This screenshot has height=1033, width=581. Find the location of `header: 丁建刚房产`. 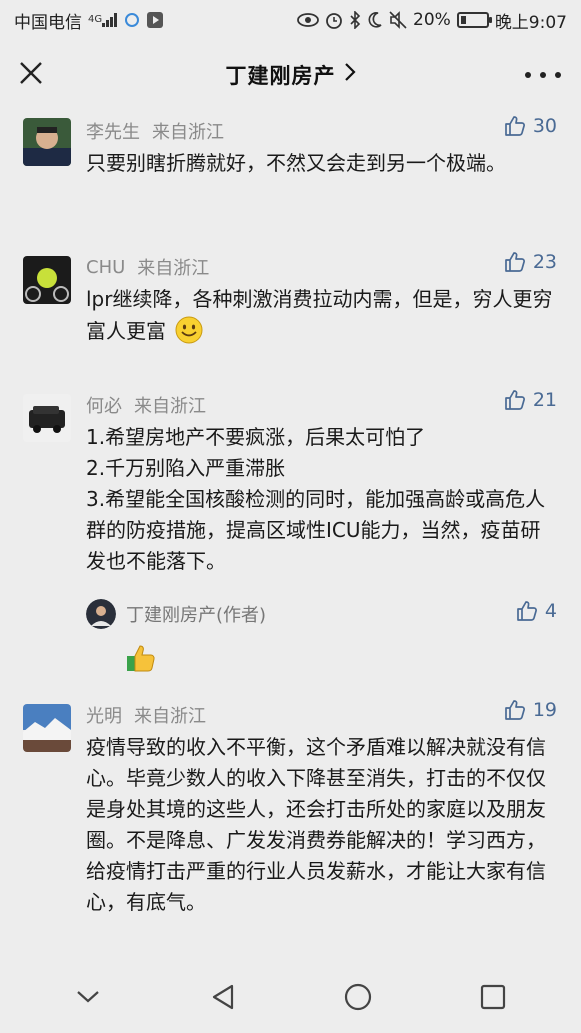

header: 丁建刚房产 is located at coordinates (290, 75).